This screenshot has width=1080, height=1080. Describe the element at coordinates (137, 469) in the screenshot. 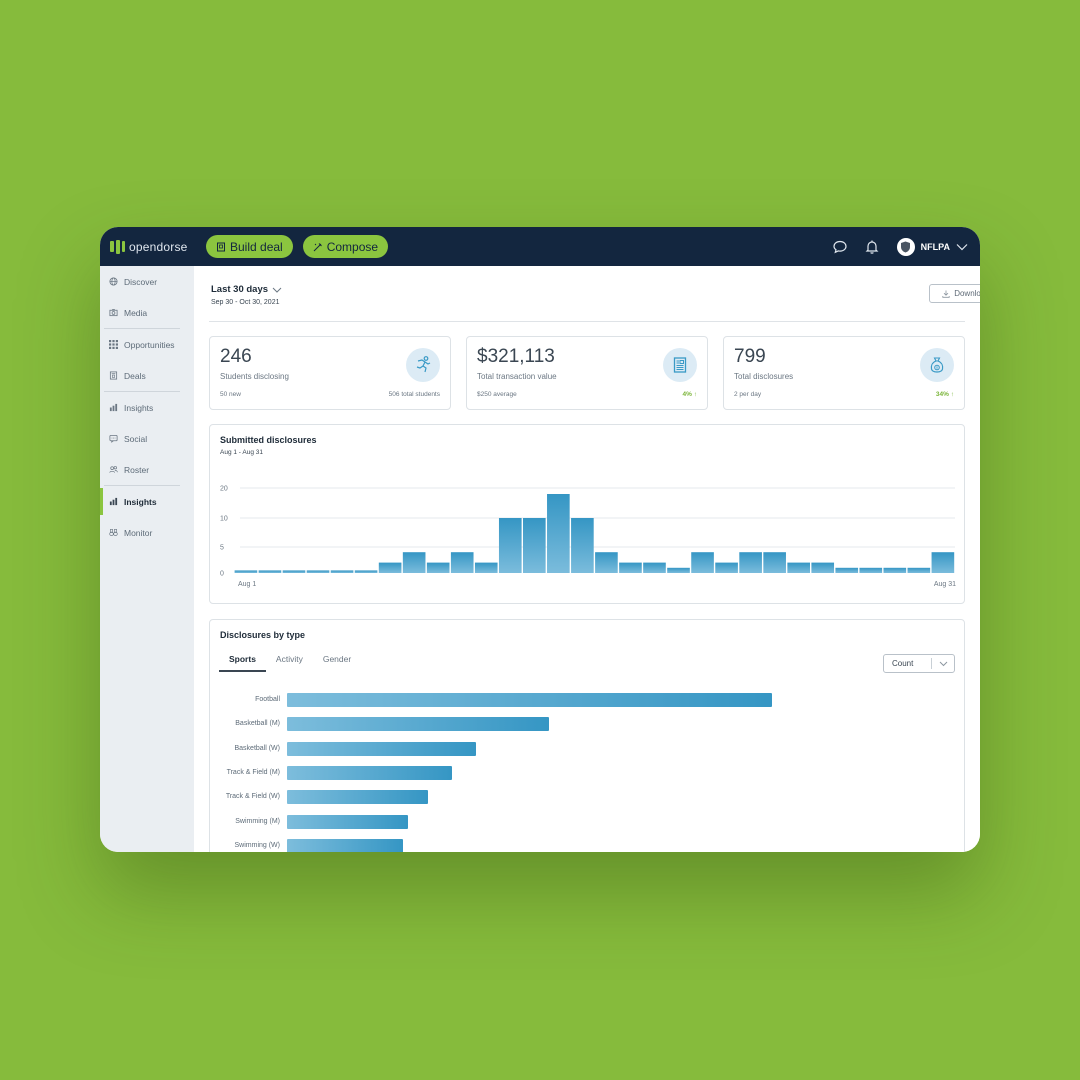

I see `sidebar-item-label: Roster` at that location.